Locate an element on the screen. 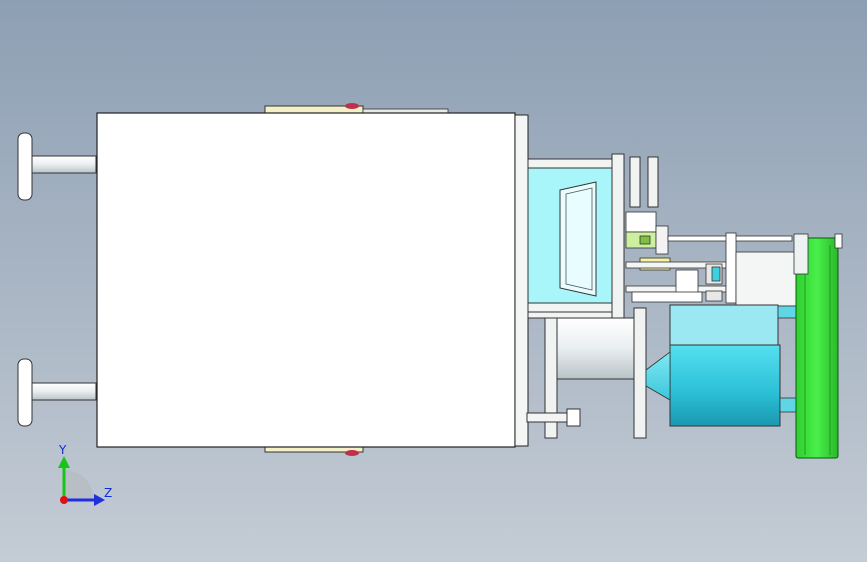 This screenshot has height=562, width=867. lower-cylinder is located at coordinates (595, 348).